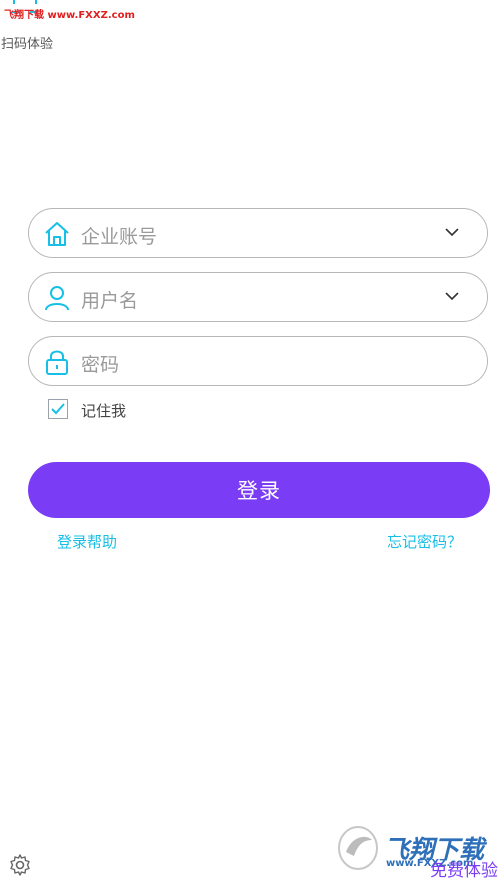 The image size is (502, 881). I want to click on check-icon, so click(58, 409).